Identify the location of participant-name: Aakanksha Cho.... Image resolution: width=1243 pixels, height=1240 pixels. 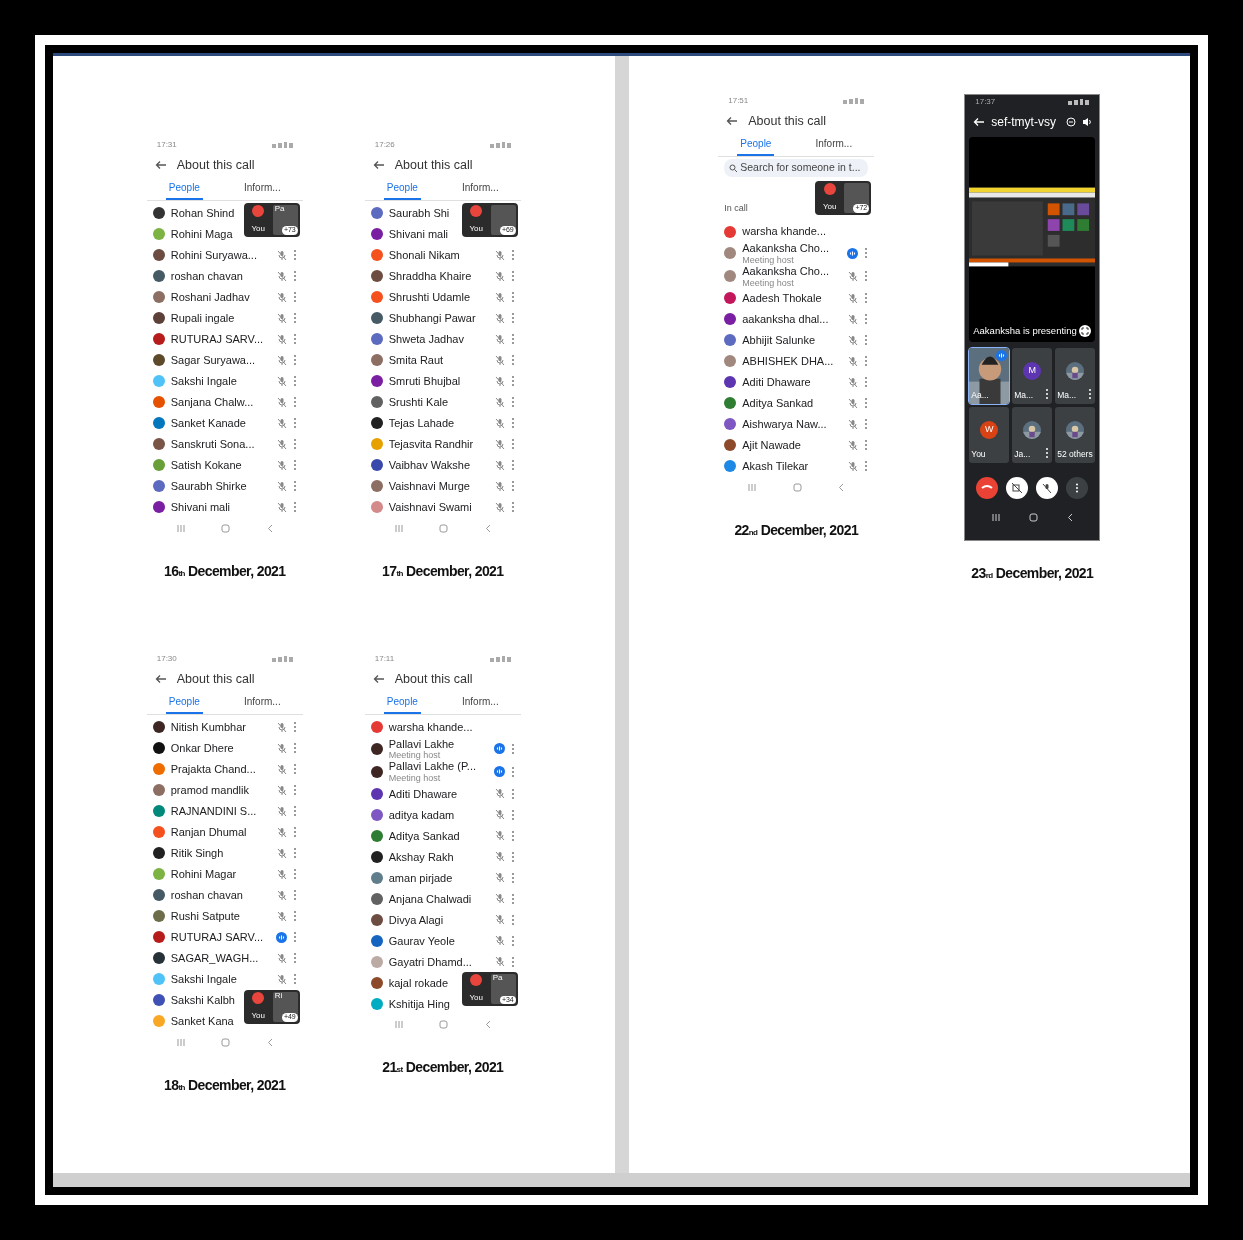
(786, 271).